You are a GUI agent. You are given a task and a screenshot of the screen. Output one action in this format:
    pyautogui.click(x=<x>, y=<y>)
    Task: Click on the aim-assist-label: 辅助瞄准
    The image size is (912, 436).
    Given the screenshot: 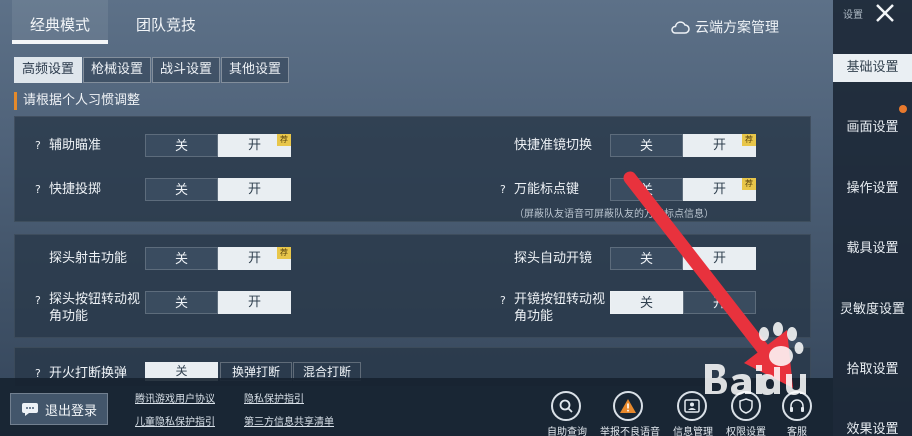 What is the action you would take?
    pyautogui.click(x=75, y=145)
    